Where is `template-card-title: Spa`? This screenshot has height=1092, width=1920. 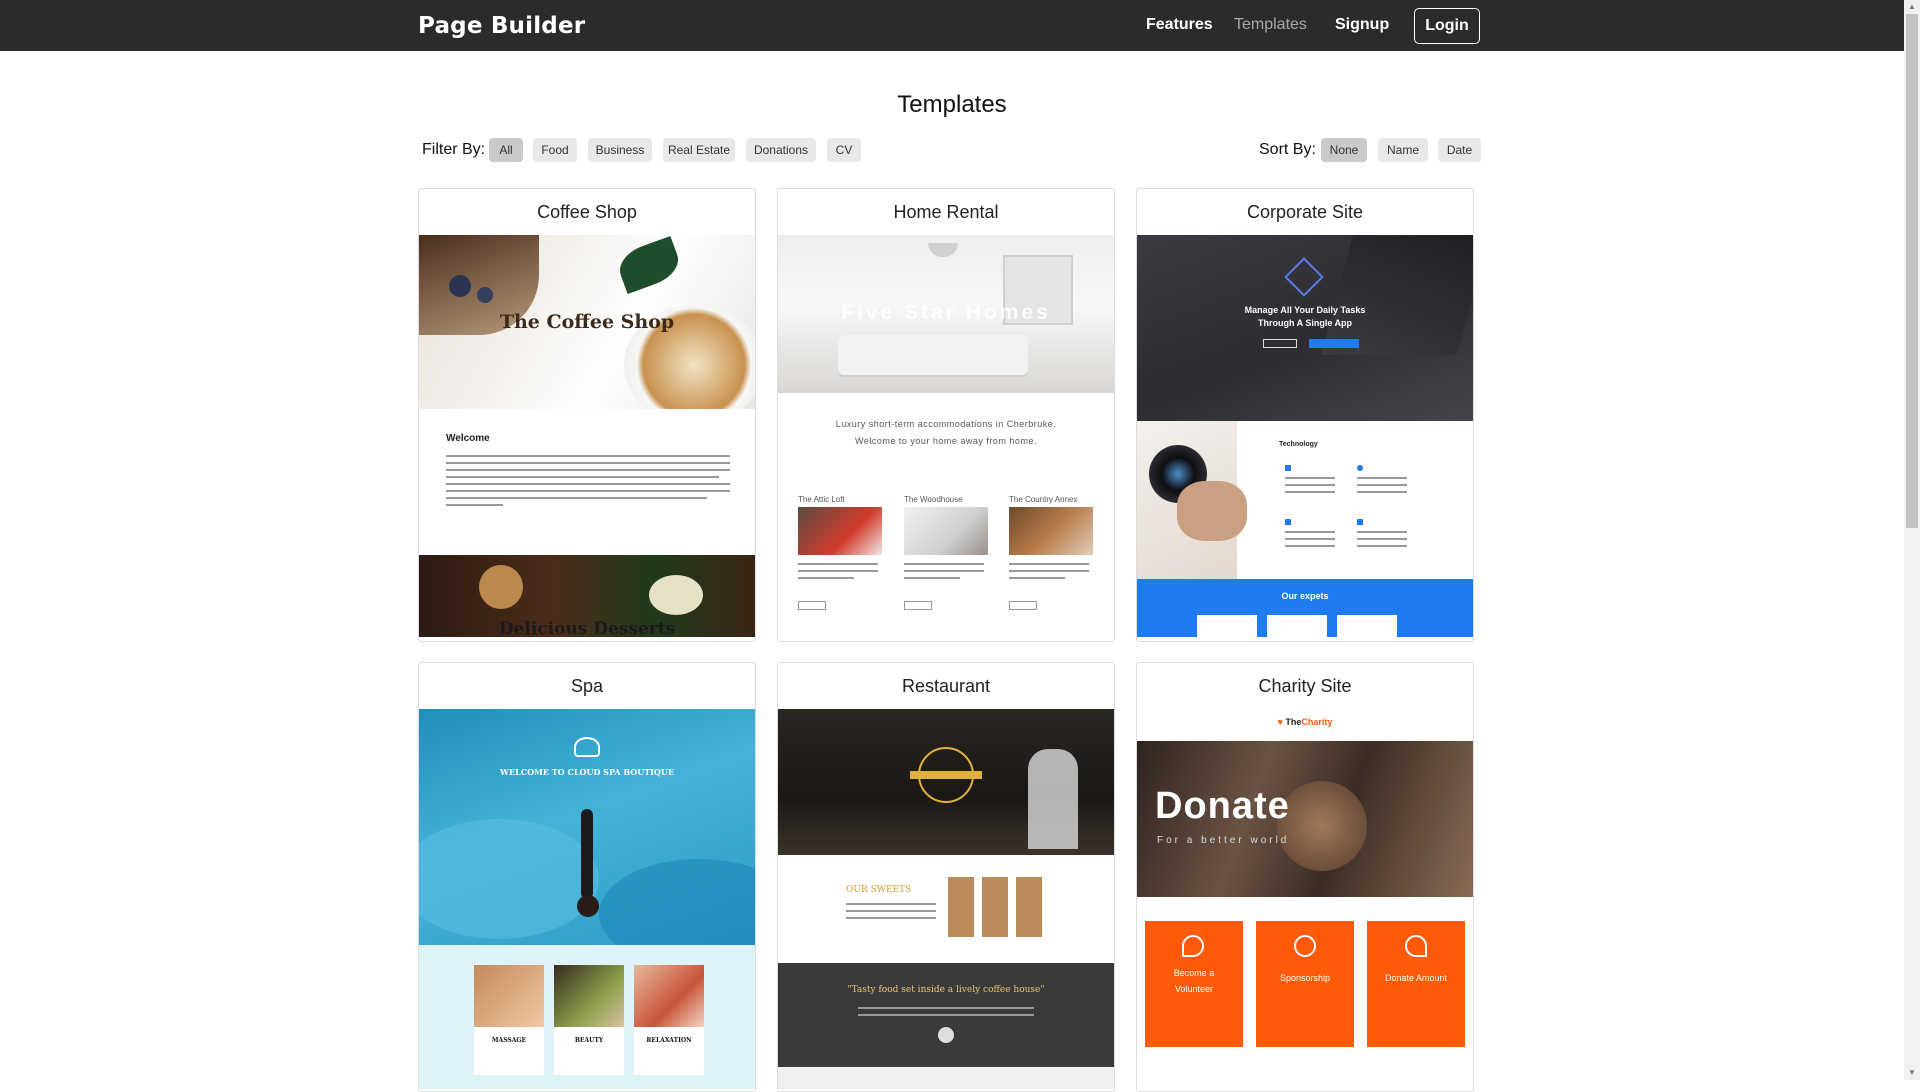
template-card-title: Spa is located at coordinates (587, 686).